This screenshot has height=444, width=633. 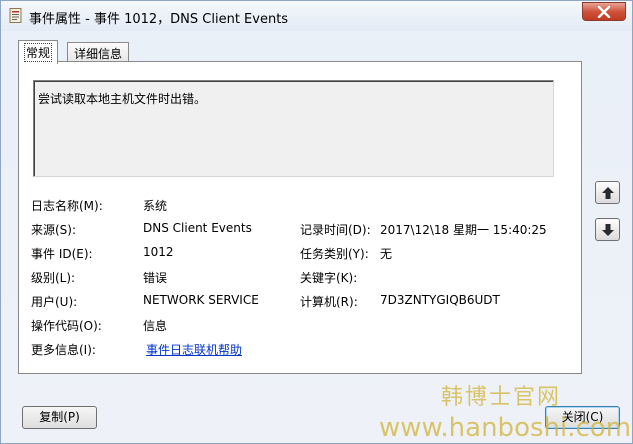 I want to click on previous-event-button, so click(x=607, y=192).